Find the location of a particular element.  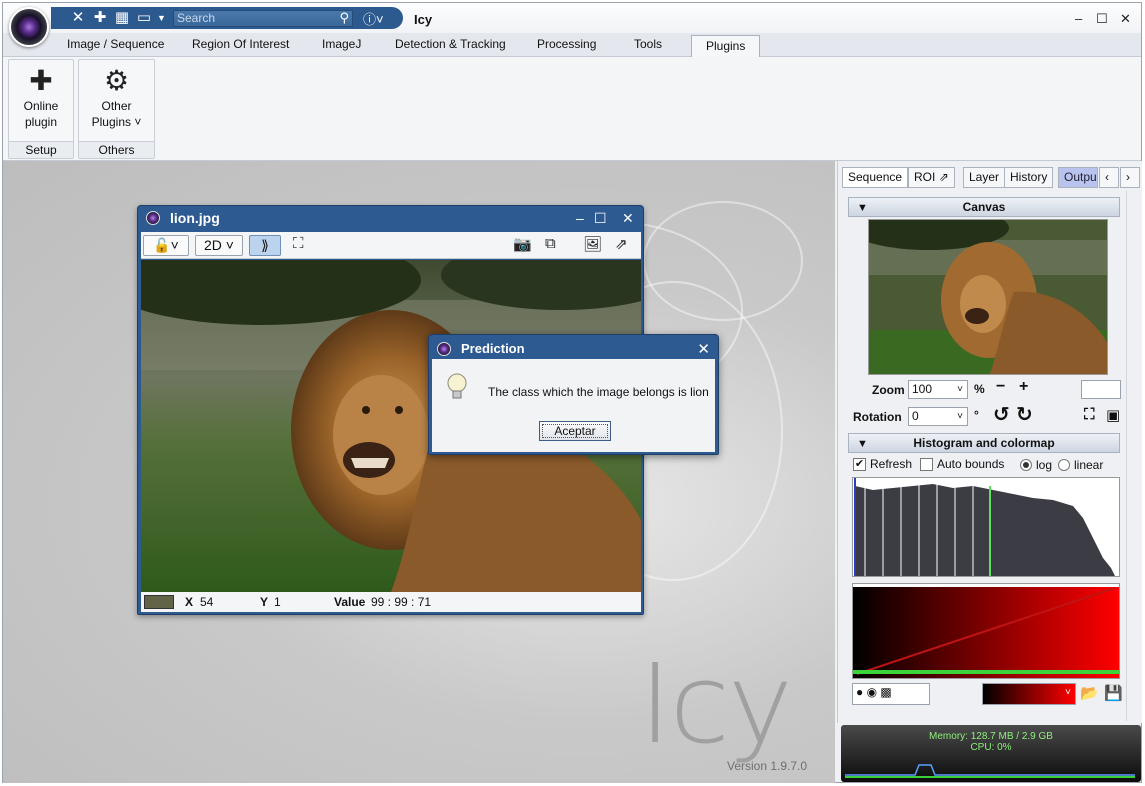

tab-scroll-left-icon: ‹ is located at coordinates (1109, 177).